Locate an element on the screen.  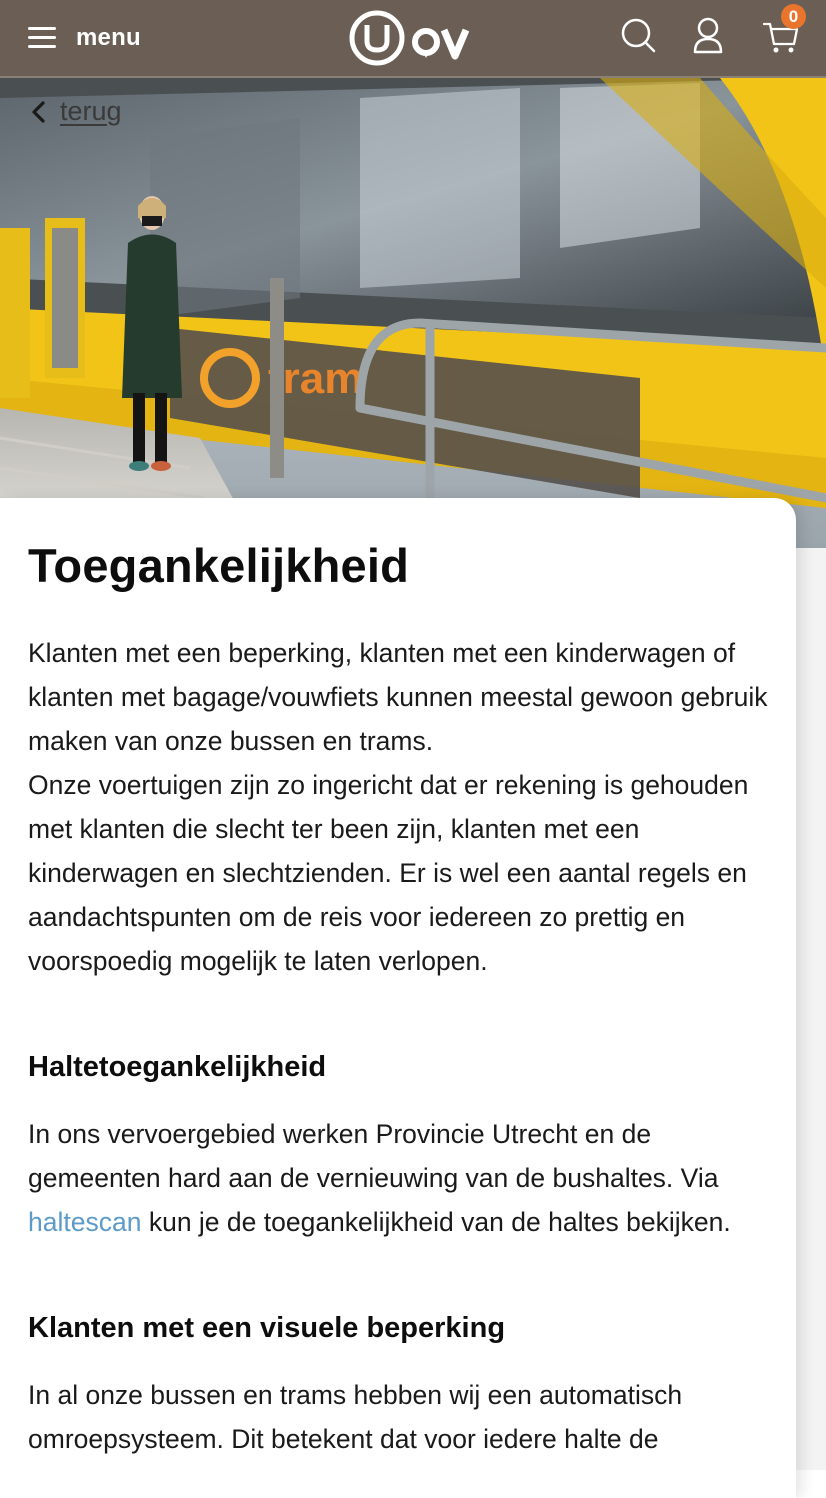
top-header: menu 0 is located at coordinates (413, 39).